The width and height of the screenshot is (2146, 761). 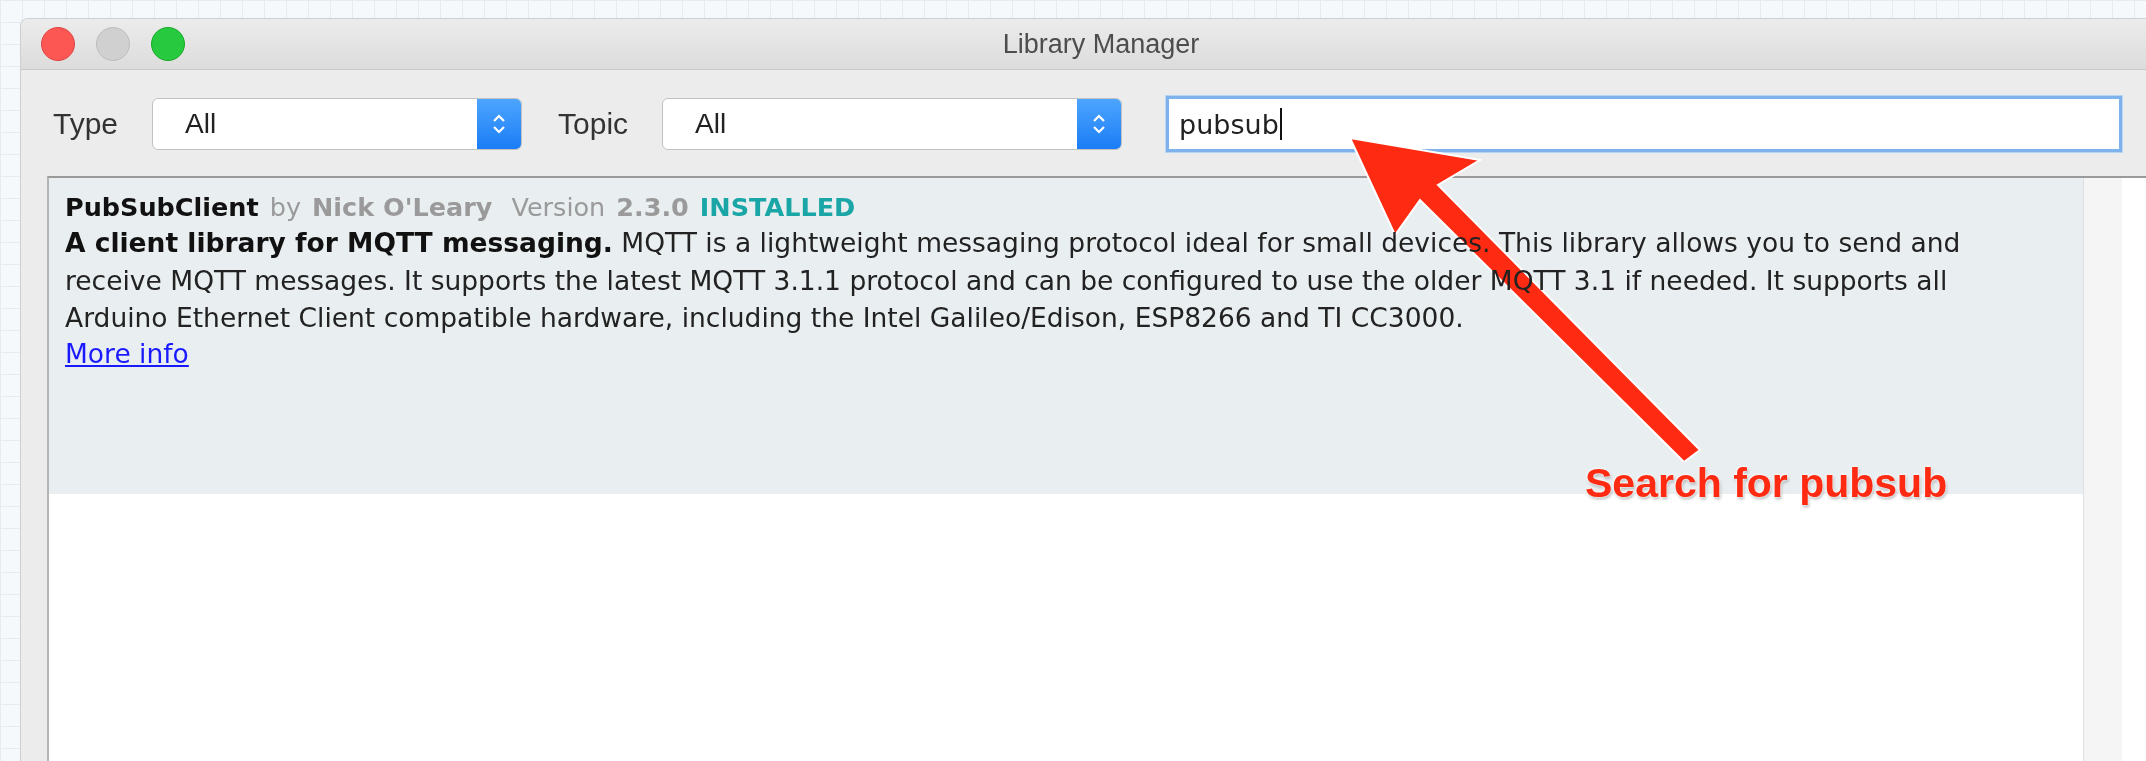 What do you see at coordinates (1644, 124) in the screenshot?
I see `search-field: pubsub` at bounding box center [1644, 124].